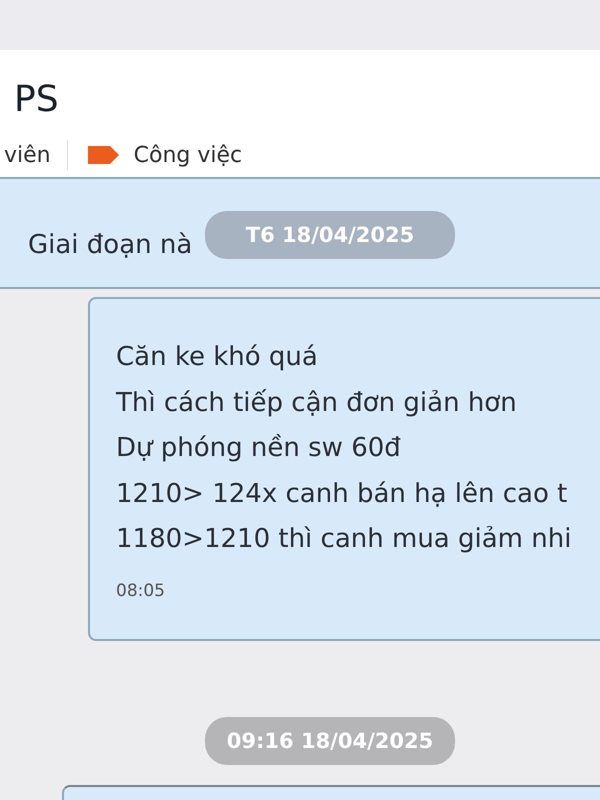 This screenshot has width=600, height=800. I want to click on message-text: Giai đoạn nà, so click(110, 245).